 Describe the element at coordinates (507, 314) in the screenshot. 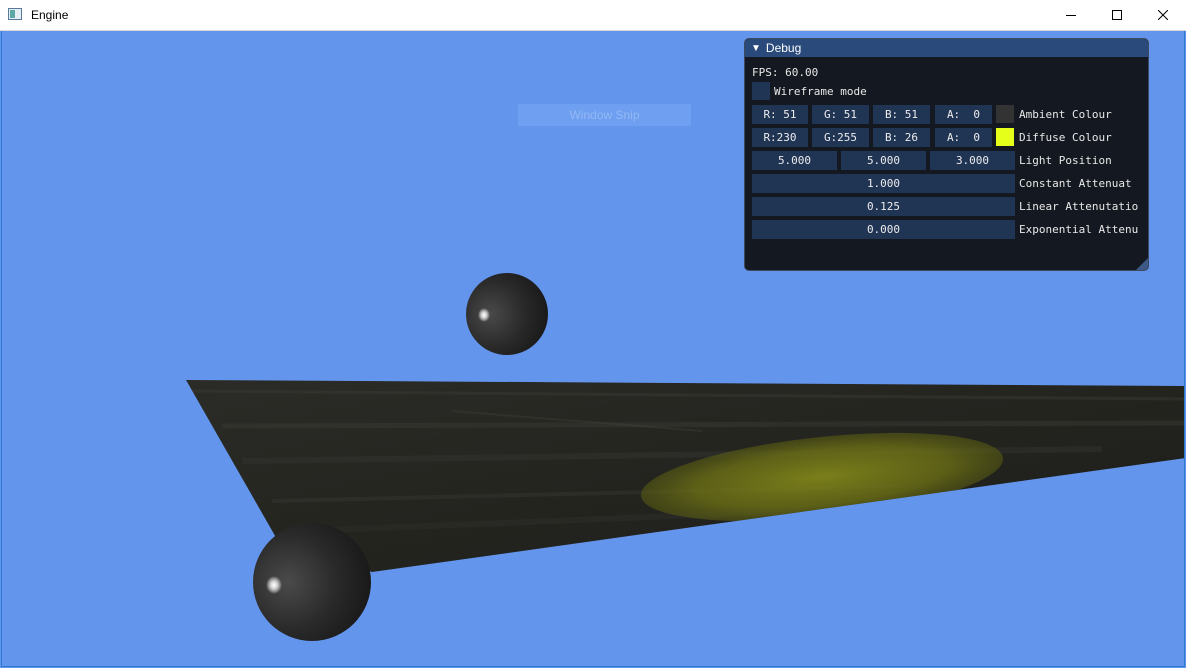

I see `sphere-top` at that location.